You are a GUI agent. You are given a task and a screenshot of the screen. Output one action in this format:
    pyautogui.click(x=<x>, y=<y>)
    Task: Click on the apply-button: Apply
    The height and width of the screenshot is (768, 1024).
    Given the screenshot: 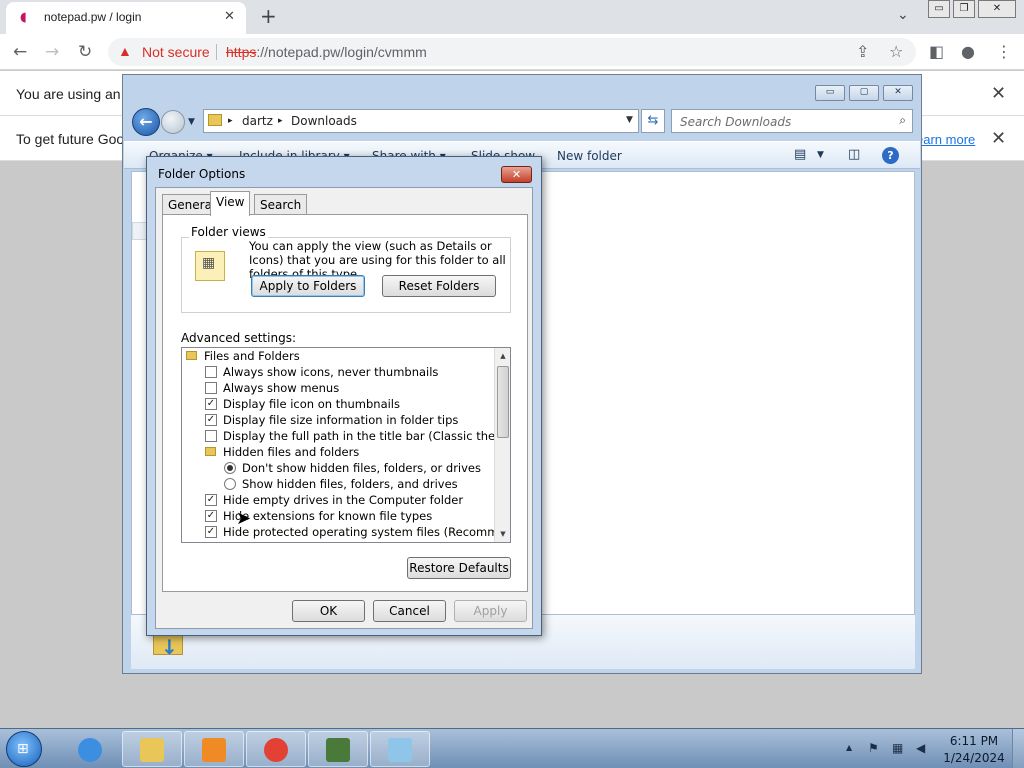 What is the action you would take?
    pyautogui.click(x=490, y=611)
    